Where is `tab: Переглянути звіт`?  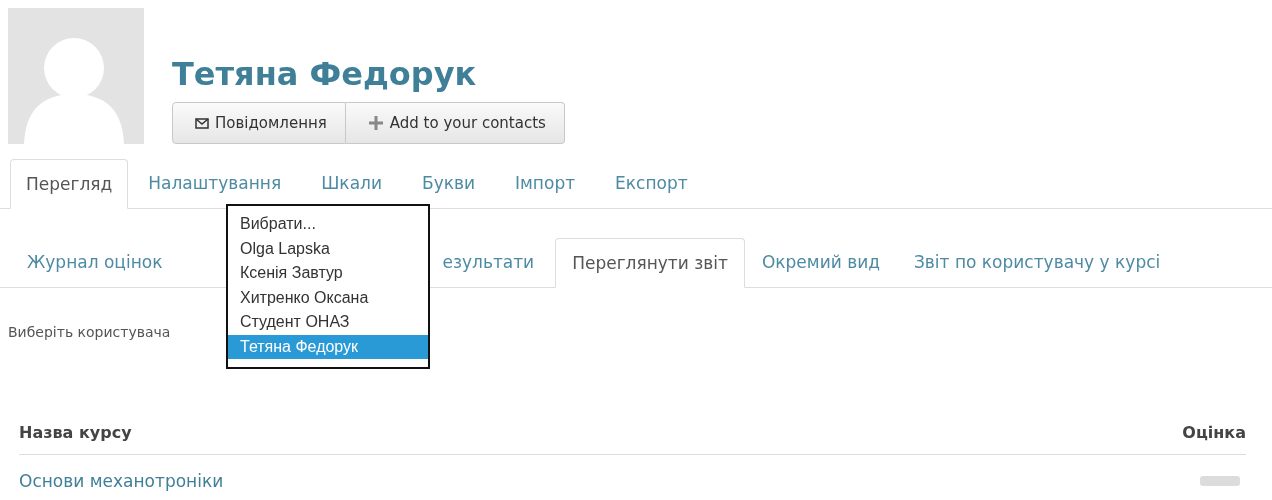
tab: Переглянути звіт is located at coordinates (650, 263).